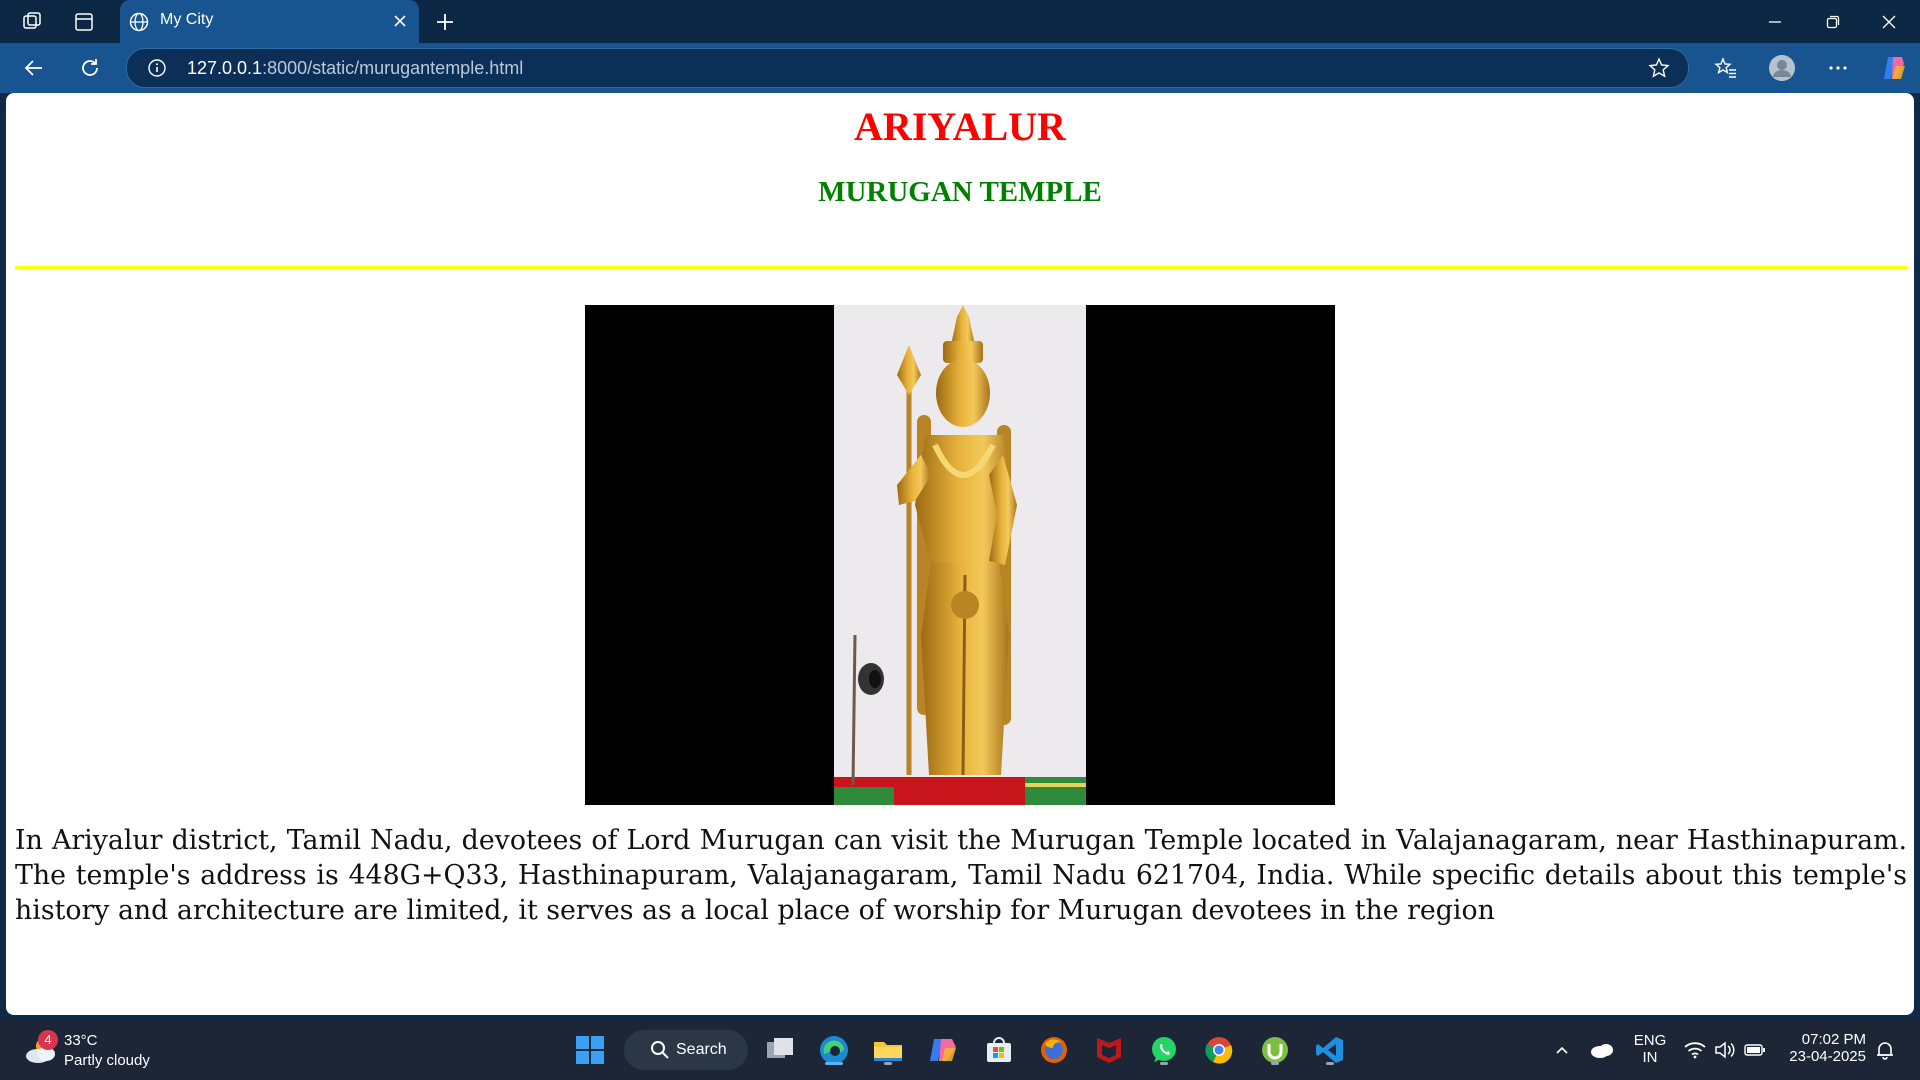 The image size is (1920, 1080). What do you see at coordinates (1109, 1050) in the screenshot?
I see `mcafee-icon` at bounding box center [1109, 1050].